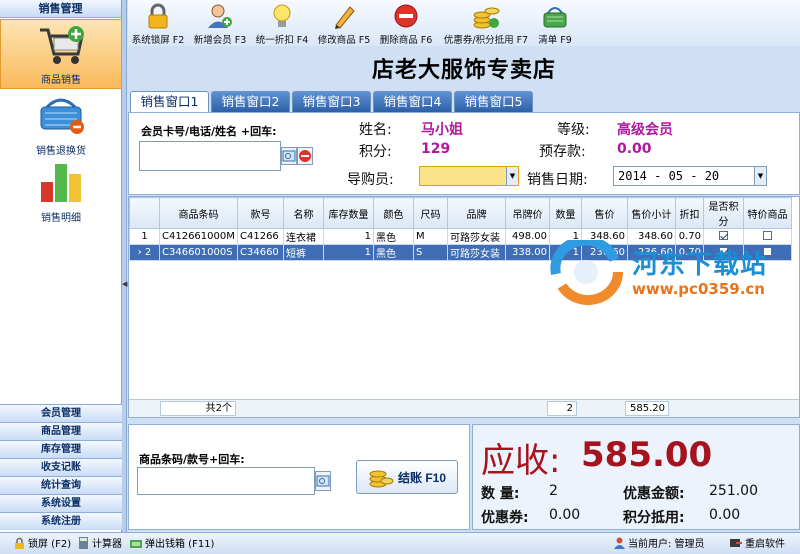 The height and width of the screenshot is (554, 800). I want to click on column-header: 名称, so click(303, 213).